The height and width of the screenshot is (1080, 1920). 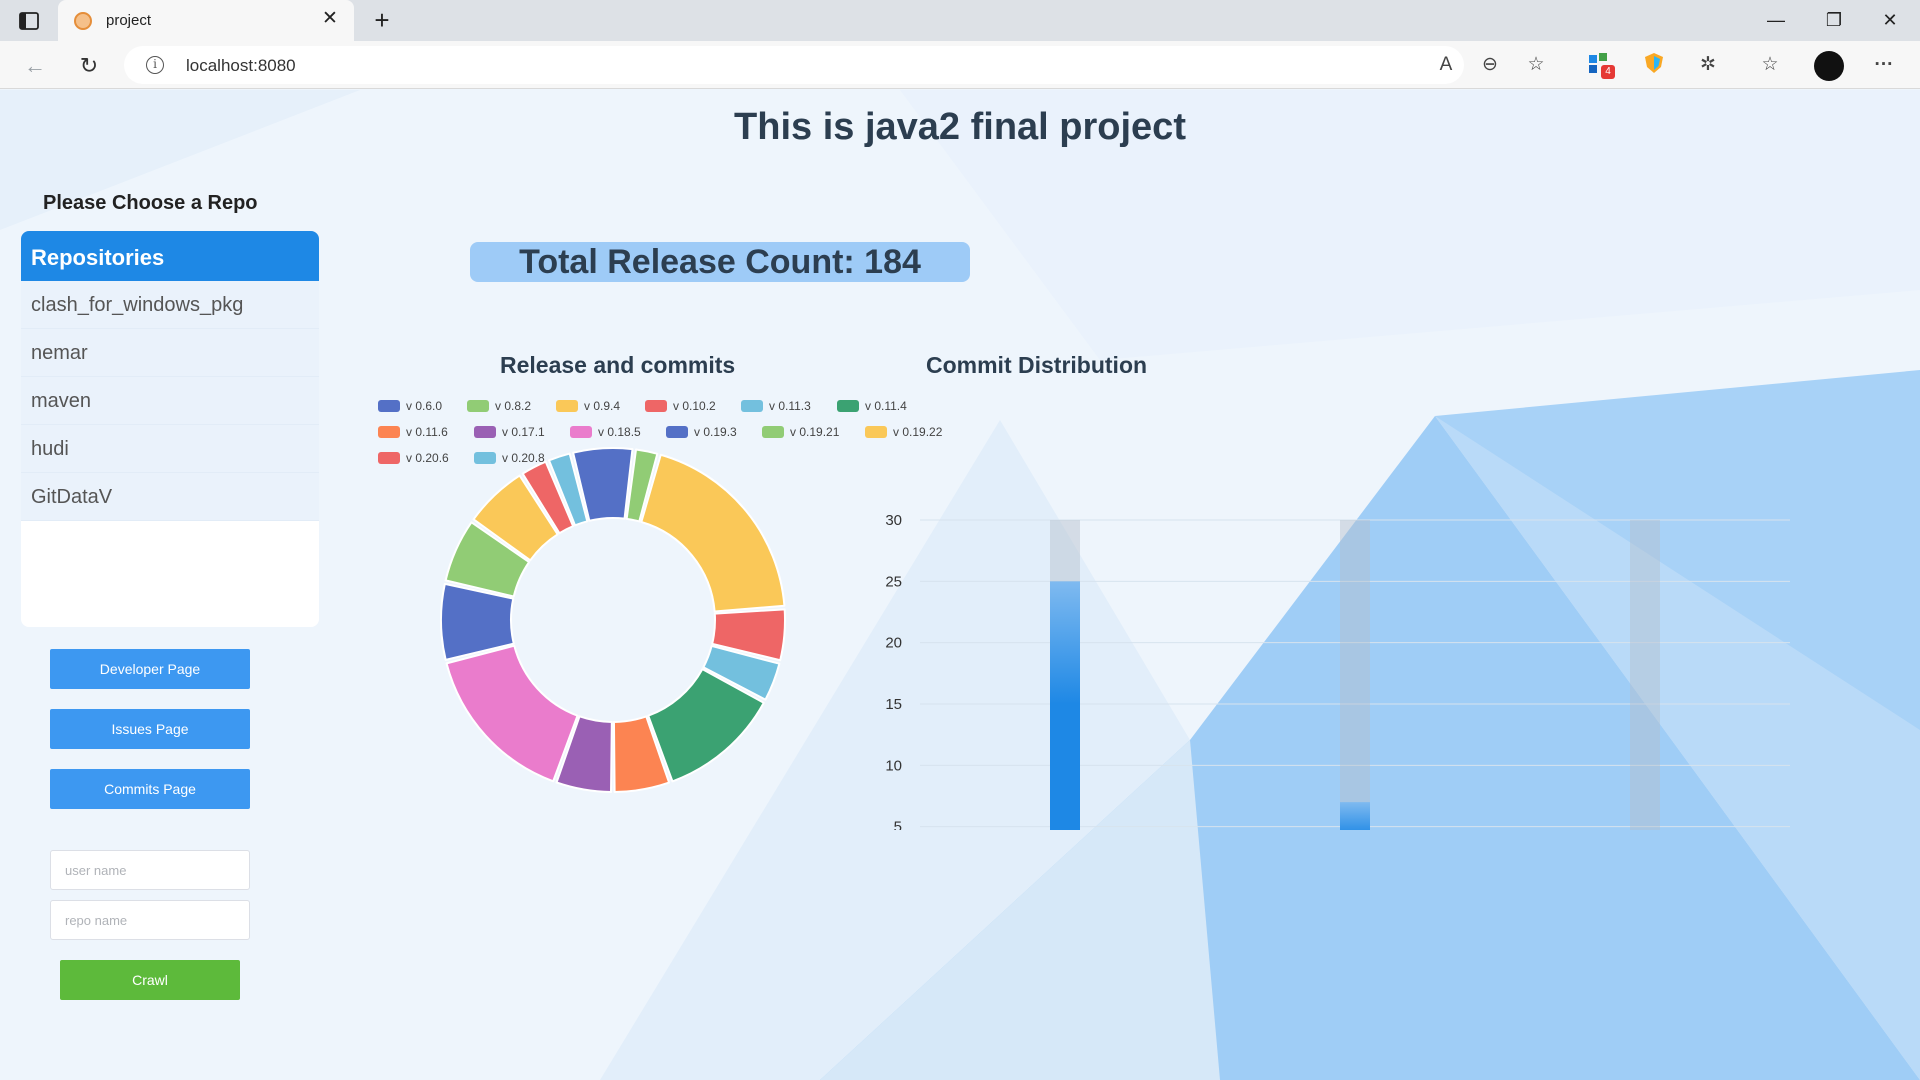 What do you see at coordinates (150, 870) in the screenshot?
I see `user-name-input` at bounding box center [150, 870].